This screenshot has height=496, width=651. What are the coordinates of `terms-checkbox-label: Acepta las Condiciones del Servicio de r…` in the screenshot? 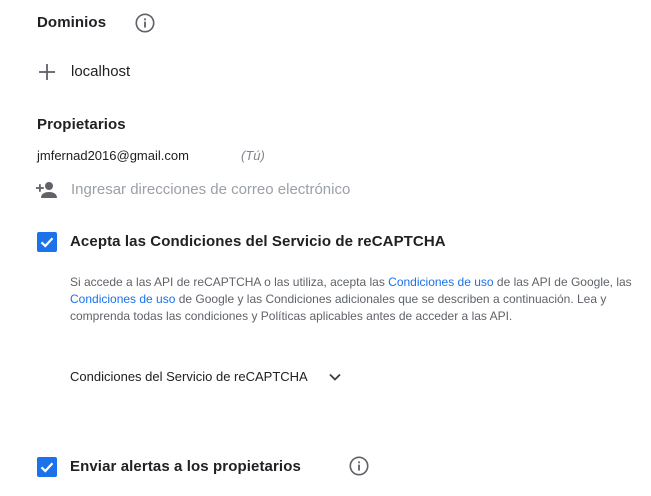 It's located at (258, 241).